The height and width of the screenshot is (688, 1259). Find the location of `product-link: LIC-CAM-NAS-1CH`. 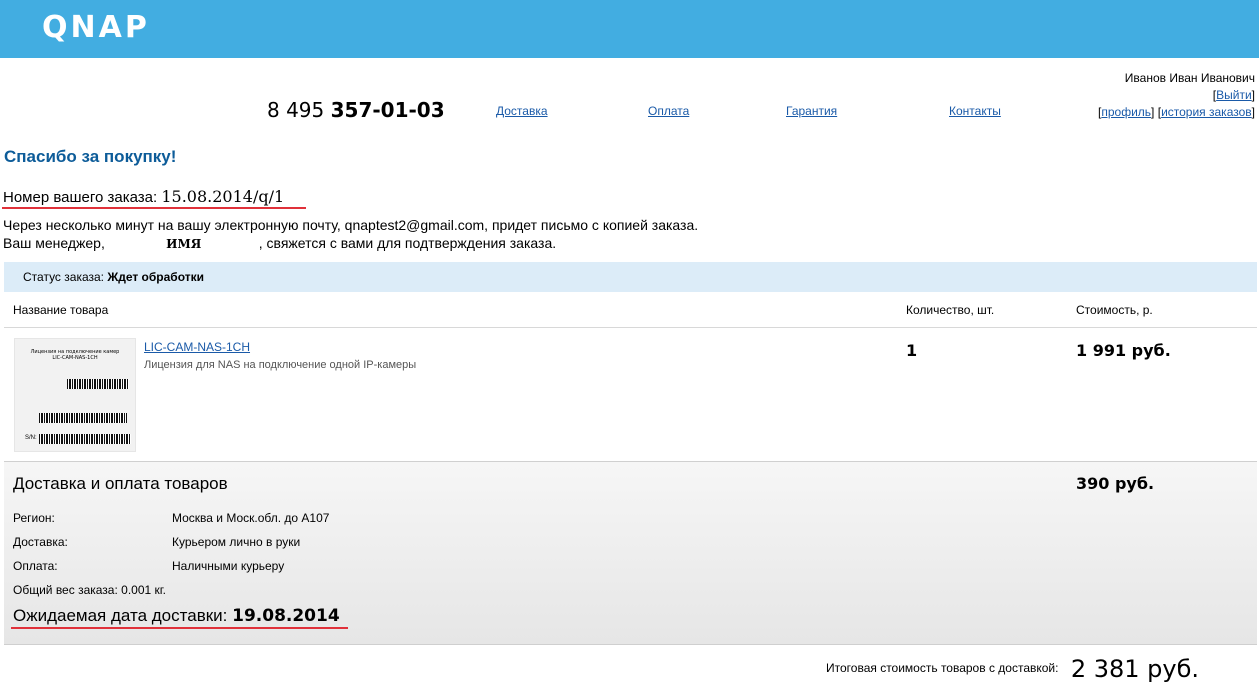

product-link: LIC-CAM-NAS-1CH is located at coordinates (197, 347).